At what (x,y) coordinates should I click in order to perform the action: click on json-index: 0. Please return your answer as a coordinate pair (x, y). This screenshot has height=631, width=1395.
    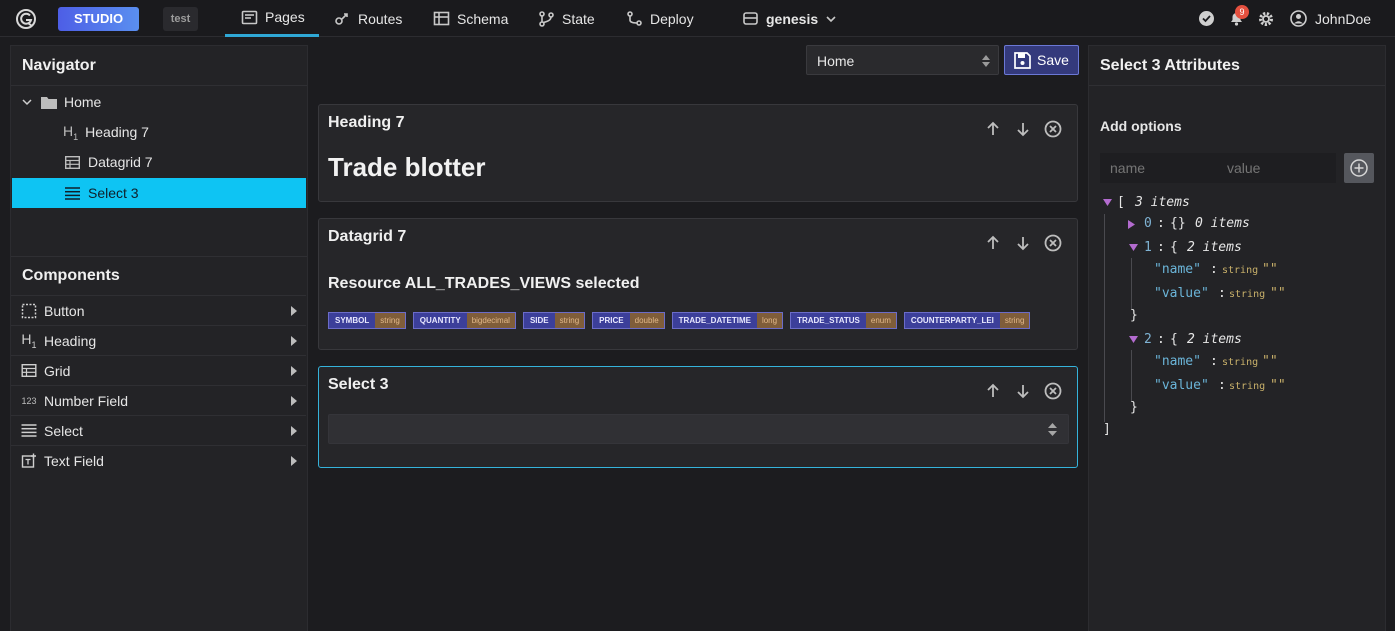
    Looking at the image, I should click on (1148, 223).